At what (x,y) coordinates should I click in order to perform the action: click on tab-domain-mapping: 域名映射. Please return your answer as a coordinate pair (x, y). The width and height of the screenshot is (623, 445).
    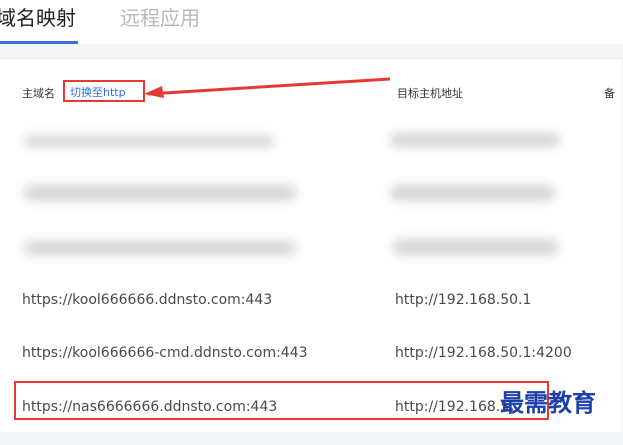
    Looking at the image, I should click on (38, 16).